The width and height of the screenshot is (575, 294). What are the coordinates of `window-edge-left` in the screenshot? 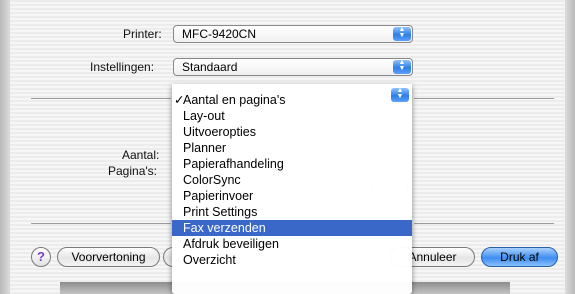 It's located at (5, 147).